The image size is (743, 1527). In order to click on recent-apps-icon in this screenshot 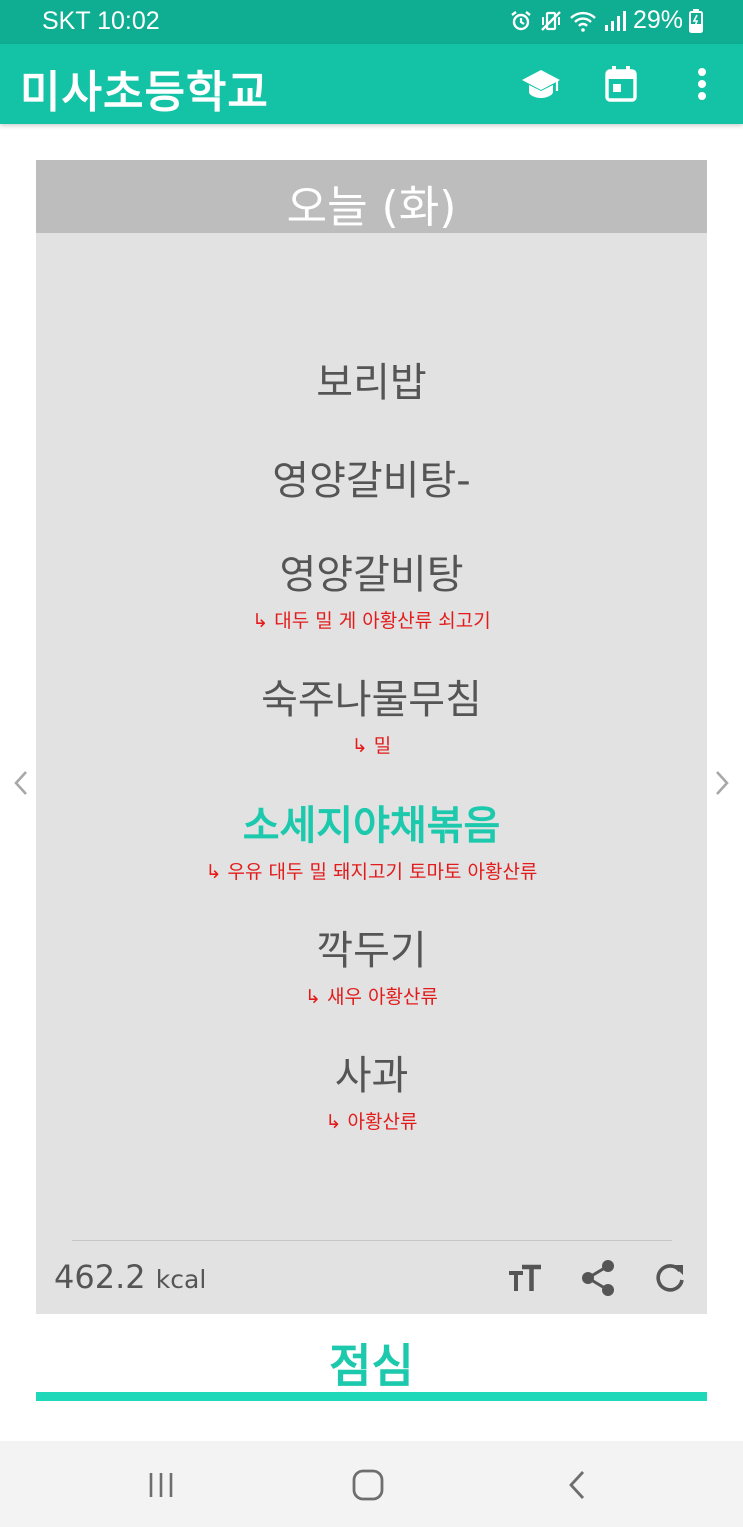, I will do `click(161, 1485)`.